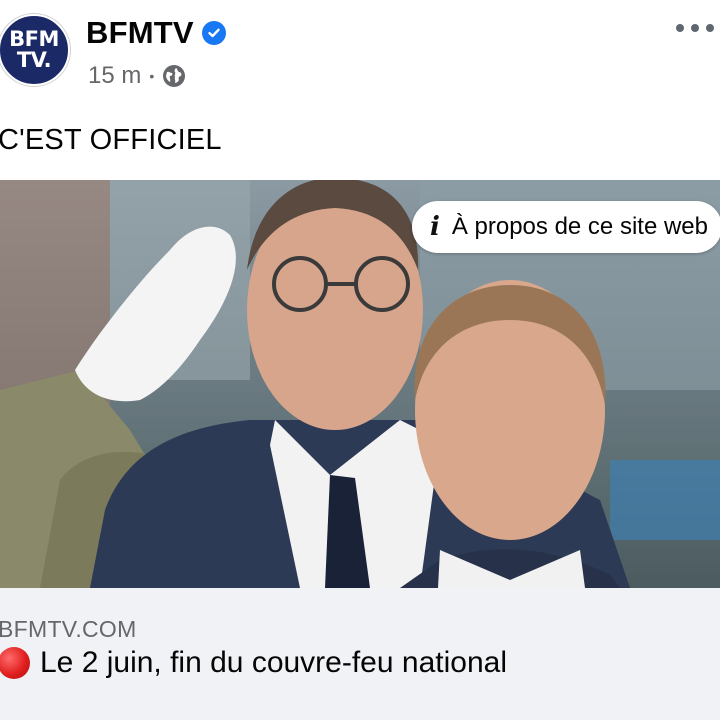 The height and width of the screenshot is (720, 720). Describe the element at coordinates (34, 39) in the screenshot. I see `avatar-text-line-1: BFM` at that location.